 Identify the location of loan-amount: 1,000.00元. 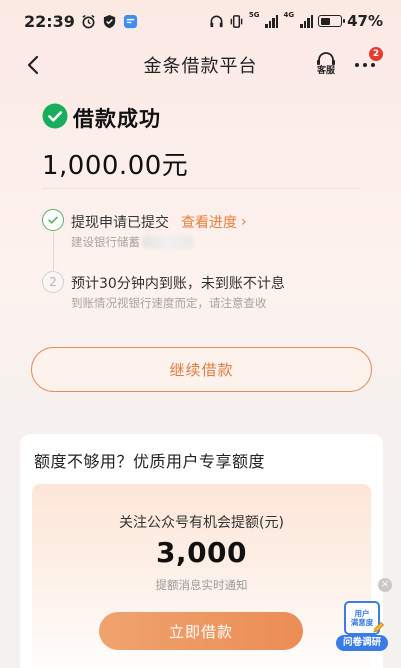
(115, 166).